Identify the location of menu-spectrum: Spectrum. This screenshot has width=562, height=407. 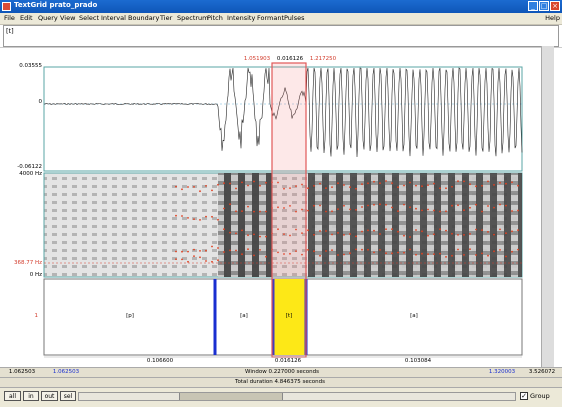
(193, 18).